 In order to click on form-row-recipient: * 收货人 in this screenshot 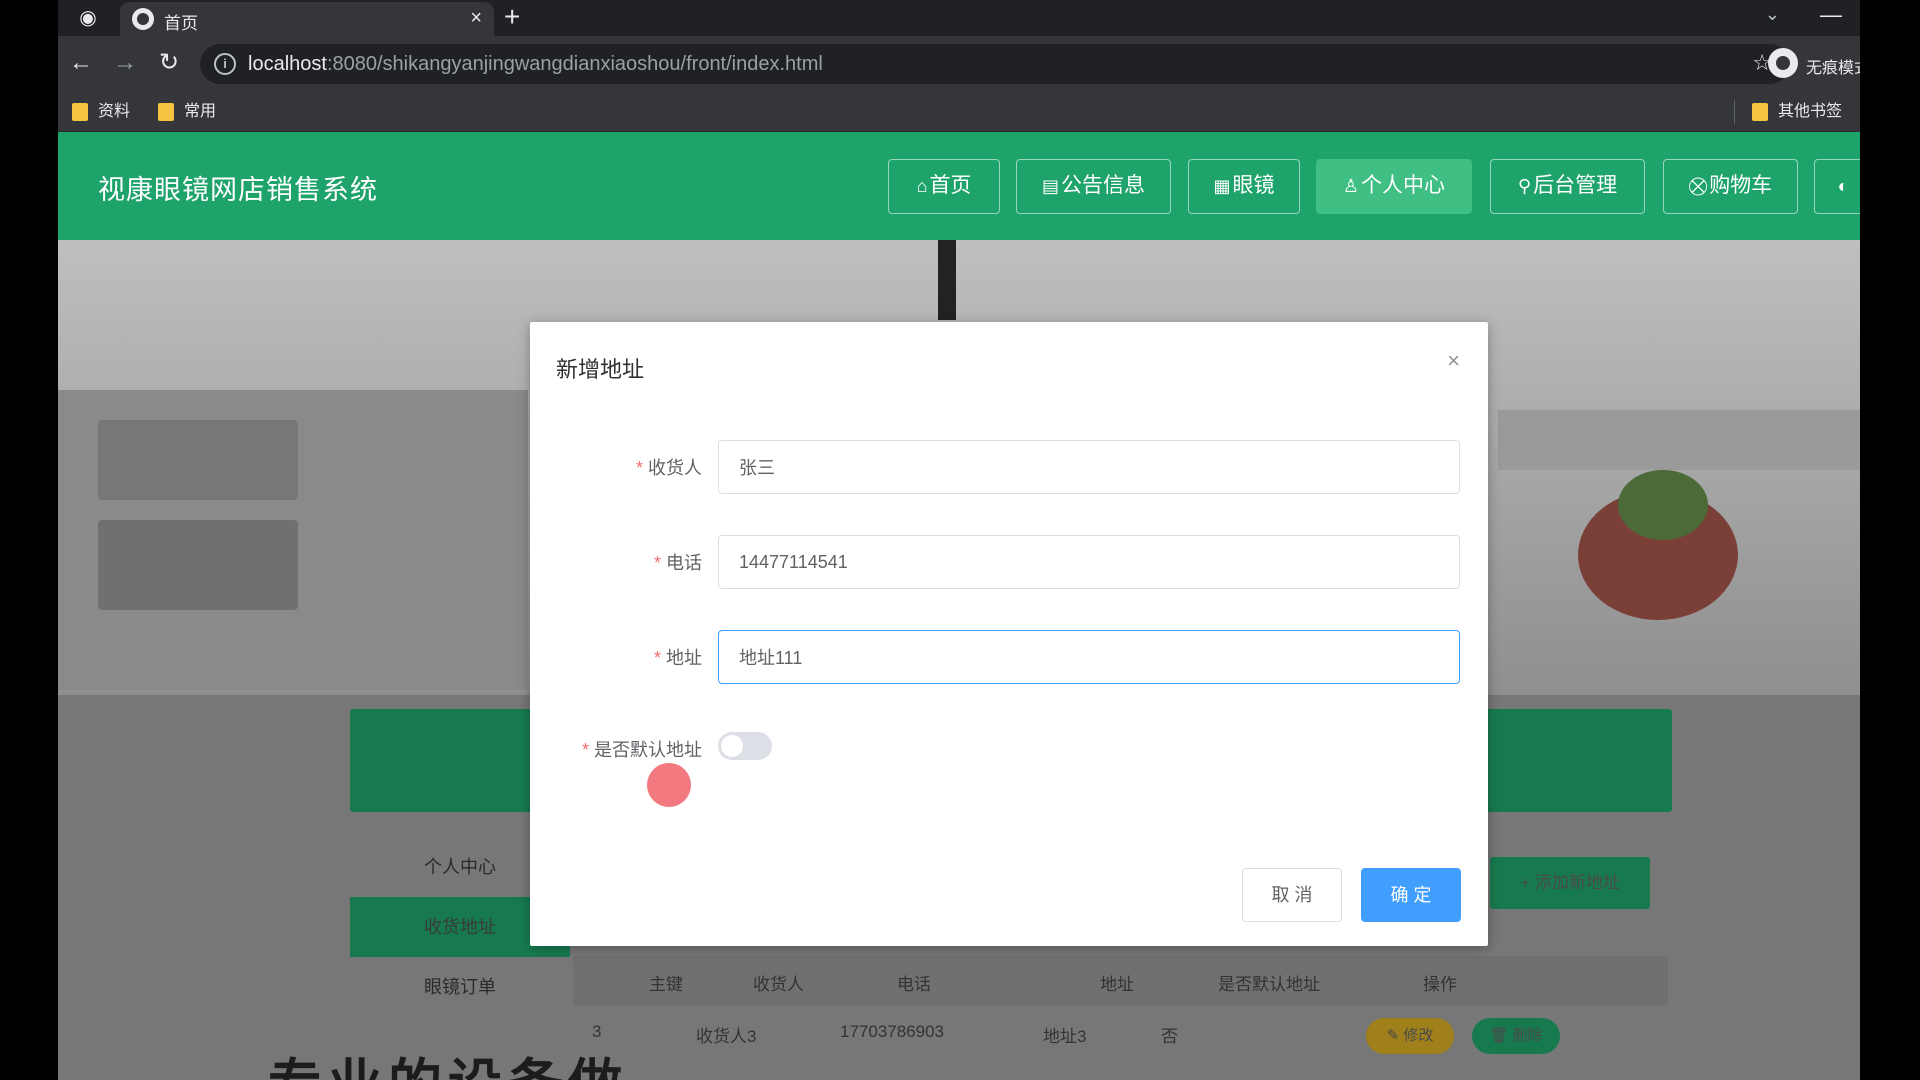, I will do `click(1009, 468)`.